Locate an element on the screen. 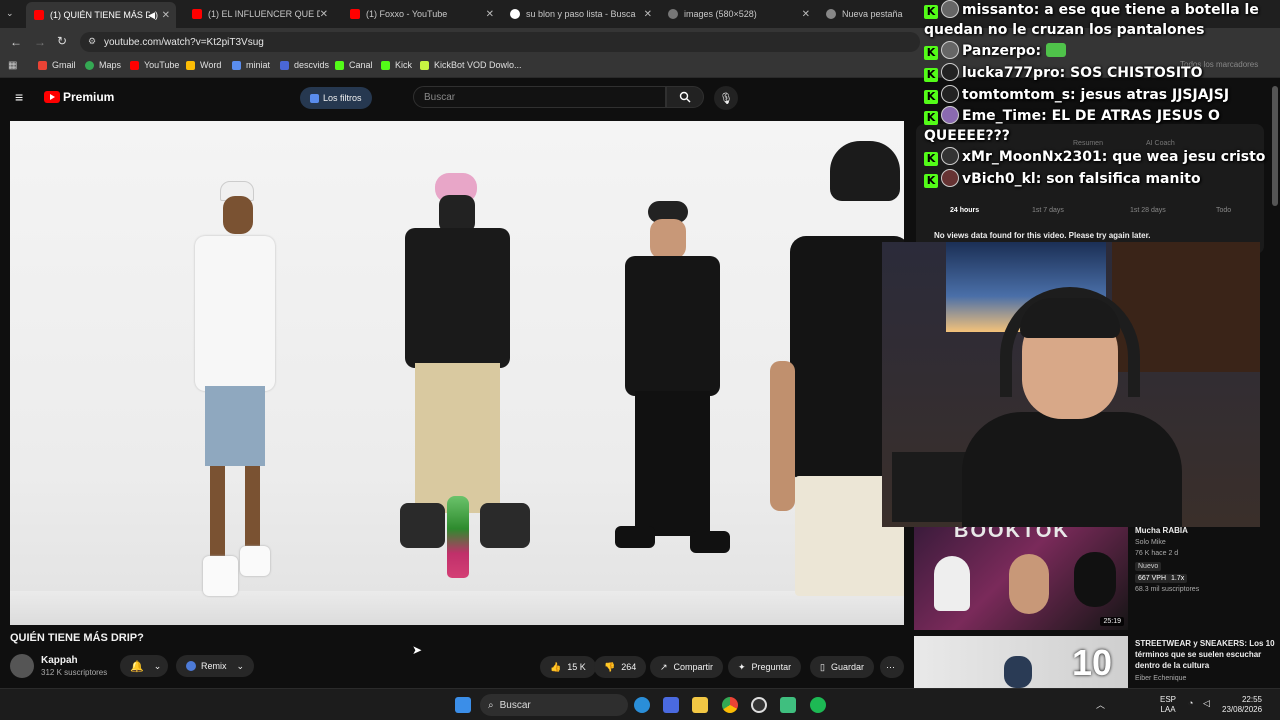  tab-list-chevron-icon: ⌄ is located at coordinates (10, 13).